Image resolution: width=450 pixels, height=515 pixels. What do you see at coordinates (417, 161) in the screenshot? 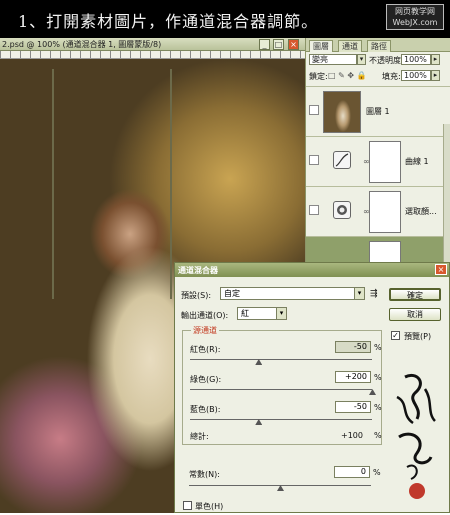
I see `layer-name: 曲線 1` at bounding box center [417, 161].